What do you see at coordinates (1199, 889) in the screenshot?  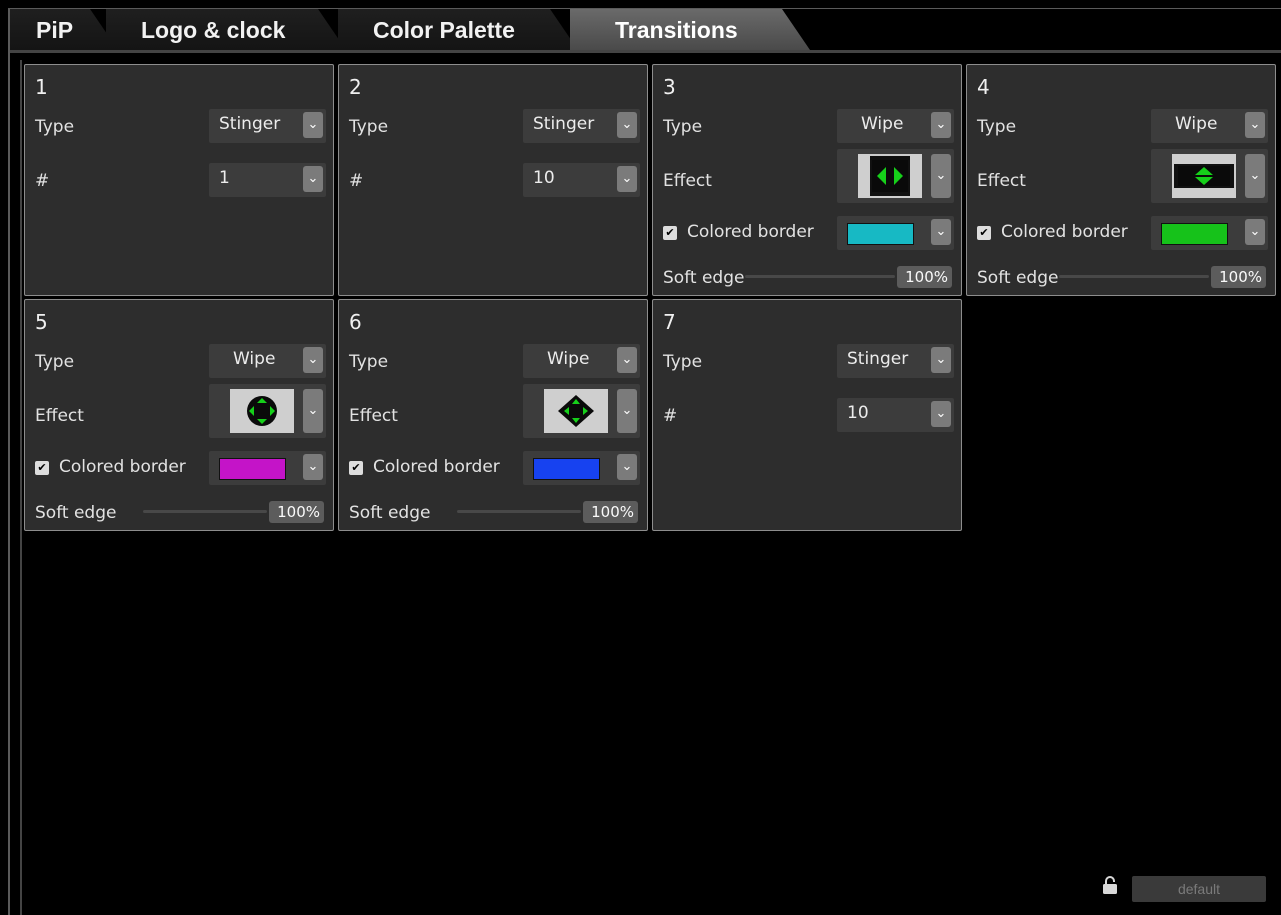 I see `default-button: default` at bounding box center [1199, 889].